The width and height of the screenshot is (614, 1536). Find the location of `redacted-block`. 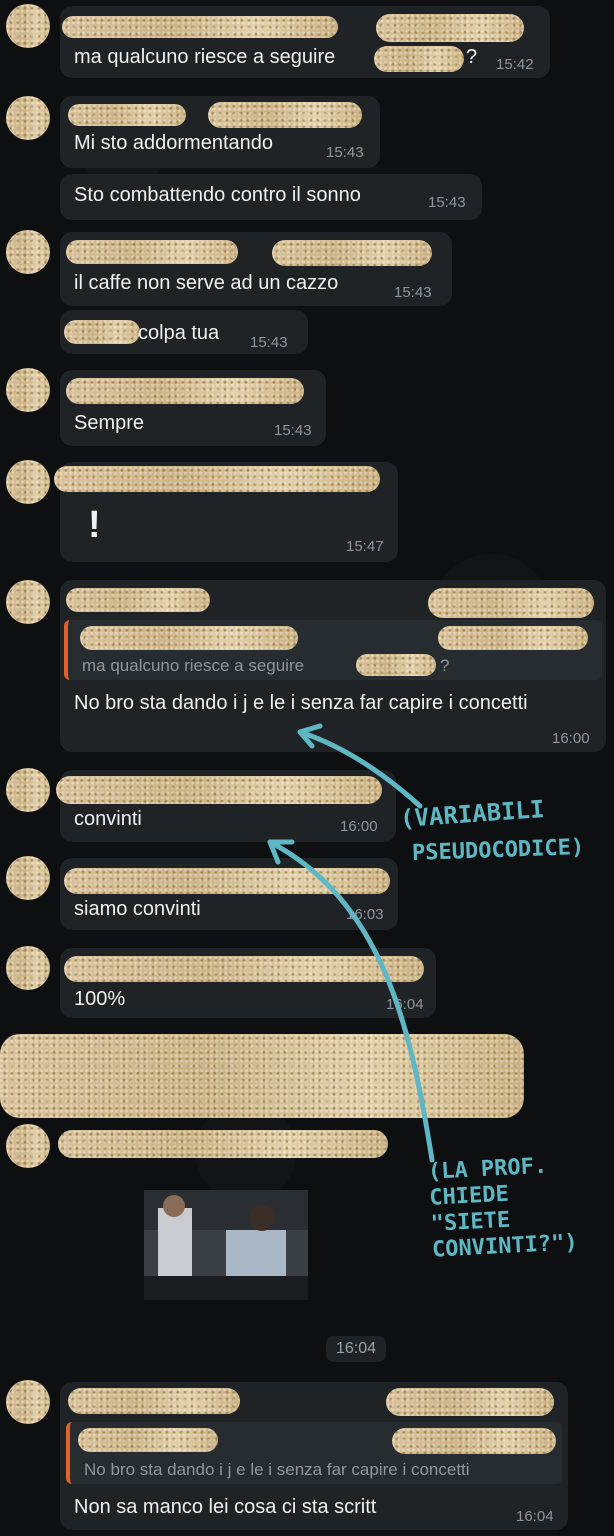

redacted-block is located at coordinates (262, 1076).